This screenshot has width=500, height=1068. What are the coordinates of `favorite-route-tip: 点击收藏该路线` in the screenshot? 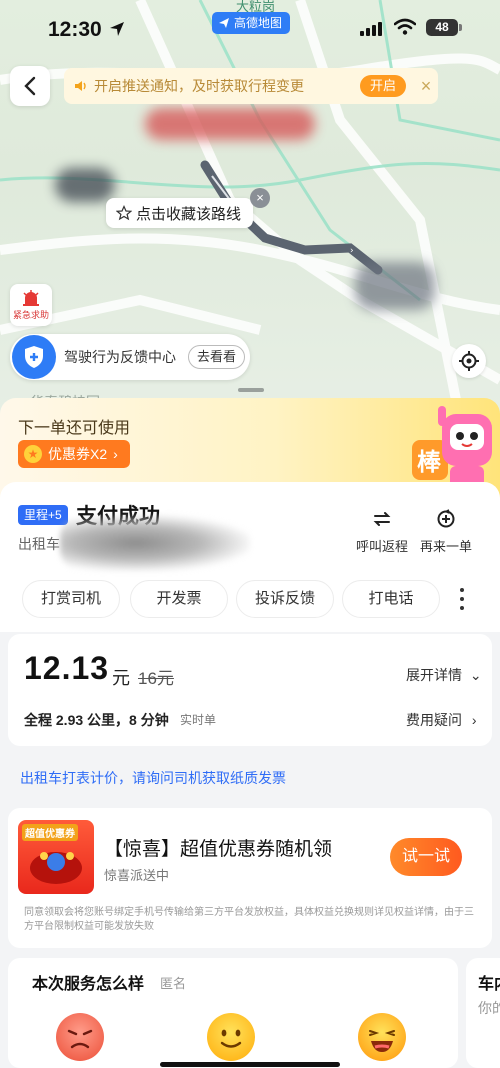 It's located at (180, 213).